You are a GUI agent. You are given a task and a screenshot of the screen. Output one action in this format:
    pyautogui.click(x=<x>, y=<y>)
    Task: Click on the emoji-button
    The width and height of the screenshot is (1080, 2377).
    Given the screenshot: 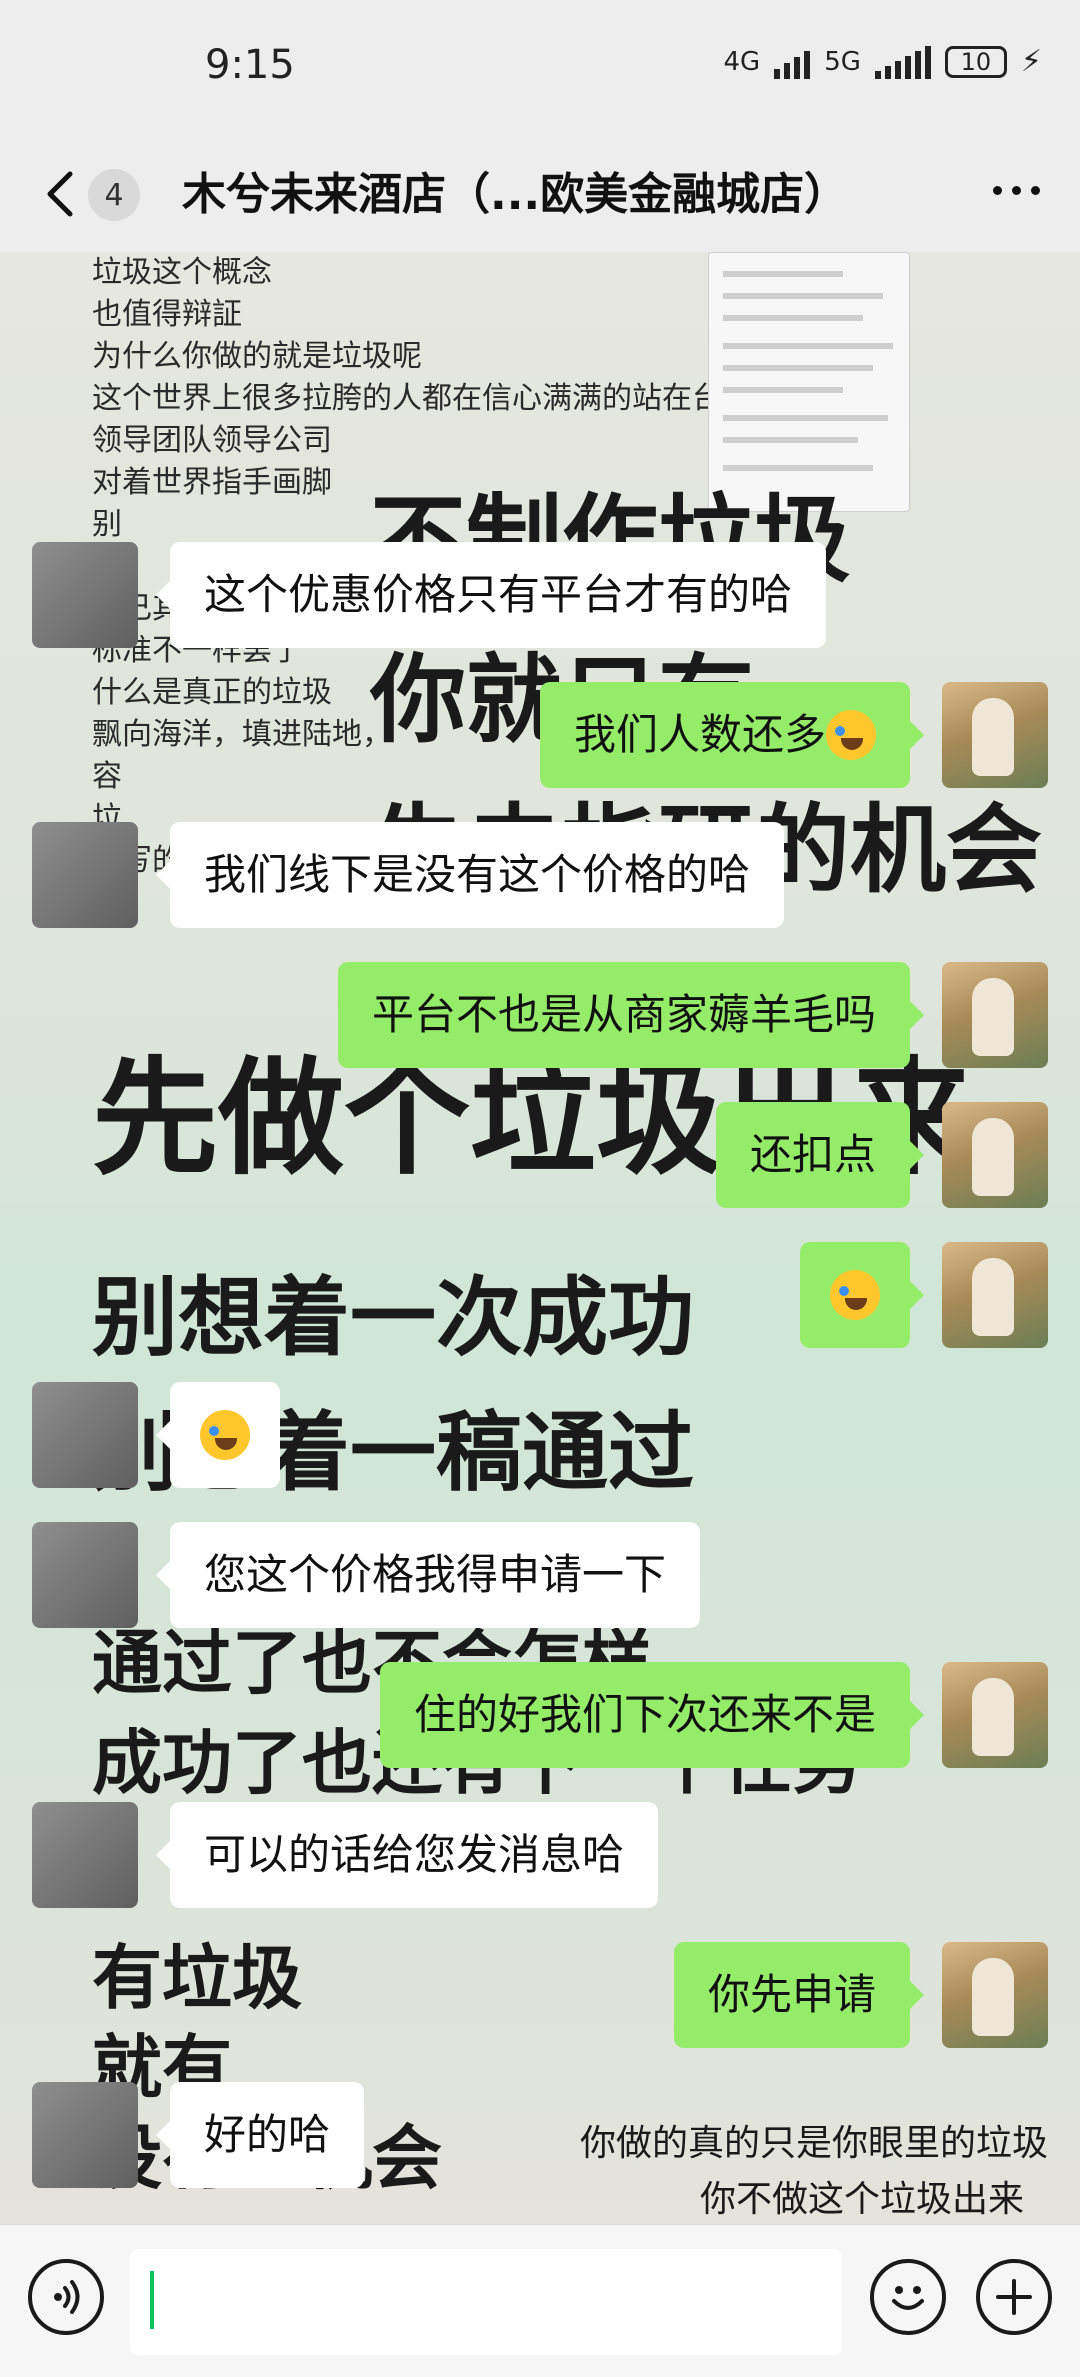 What is the action you would take?
    pyautogui.click(x=908, y=2297)
    